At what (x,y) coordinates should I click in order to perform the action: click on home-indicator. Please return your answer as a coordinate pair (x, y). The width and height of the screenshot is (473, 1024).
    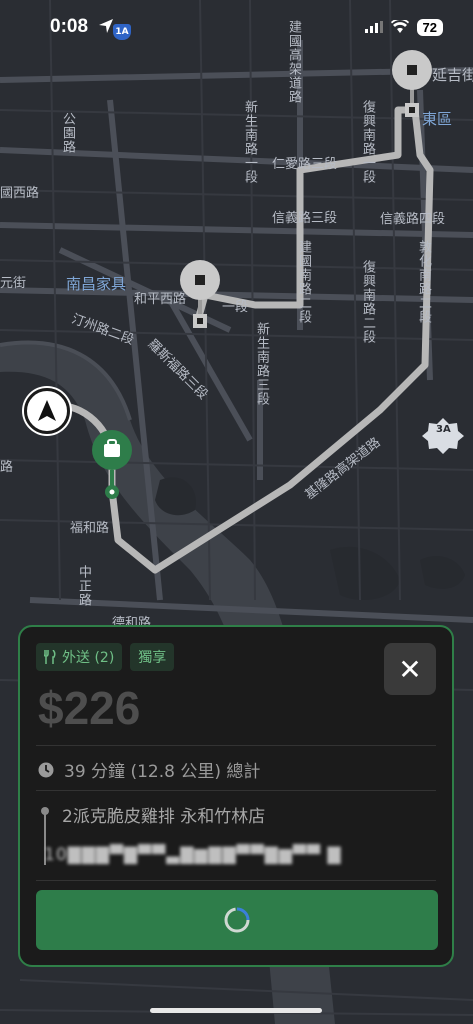
    Looking at the image, I should click on (236, 1010).